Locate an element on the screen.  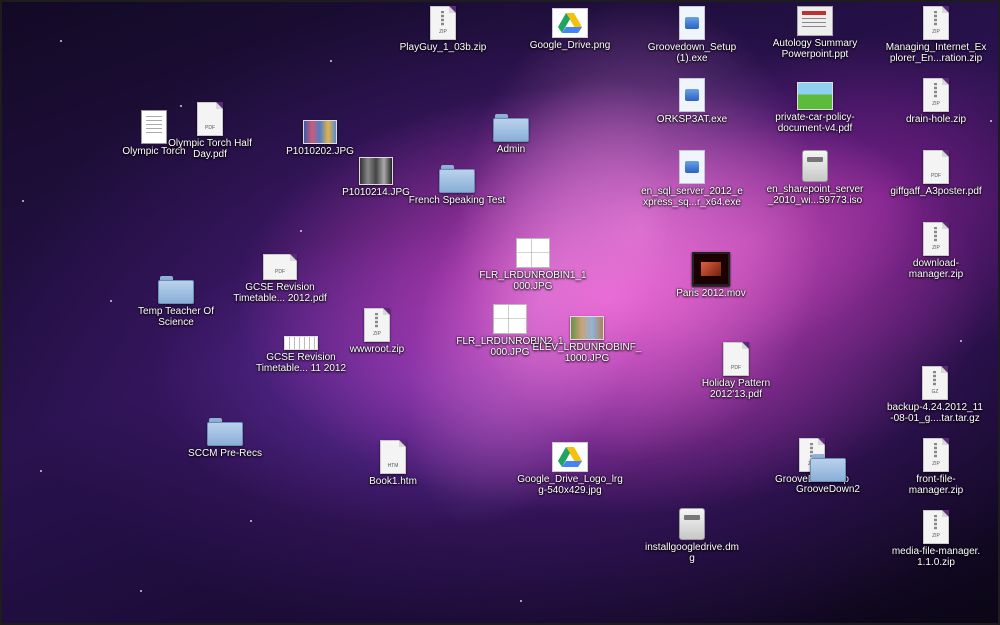
file-icon: FLR_LRDUNROBIN1_1 000.JPG is located at coordinates (533, 265).